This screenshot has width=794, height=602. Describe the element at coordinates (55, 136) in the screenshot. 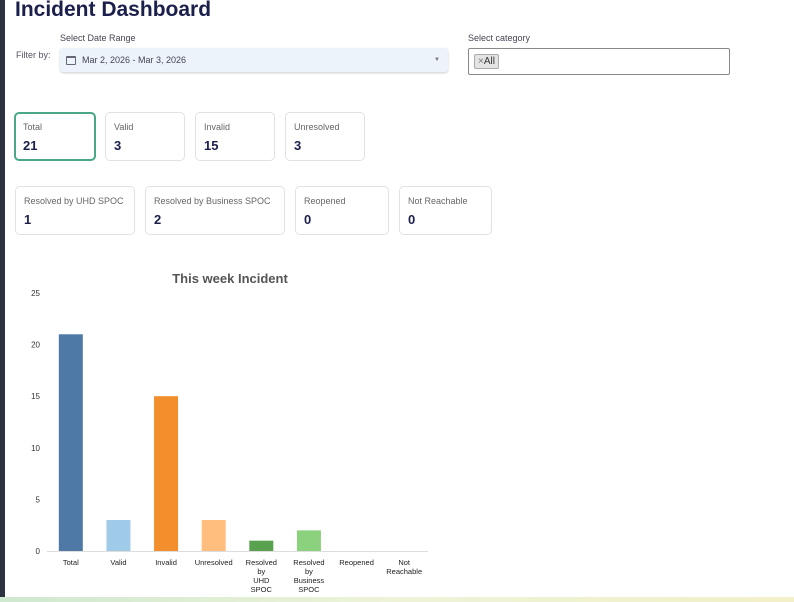

I see `card-total: Total 21` at that location.